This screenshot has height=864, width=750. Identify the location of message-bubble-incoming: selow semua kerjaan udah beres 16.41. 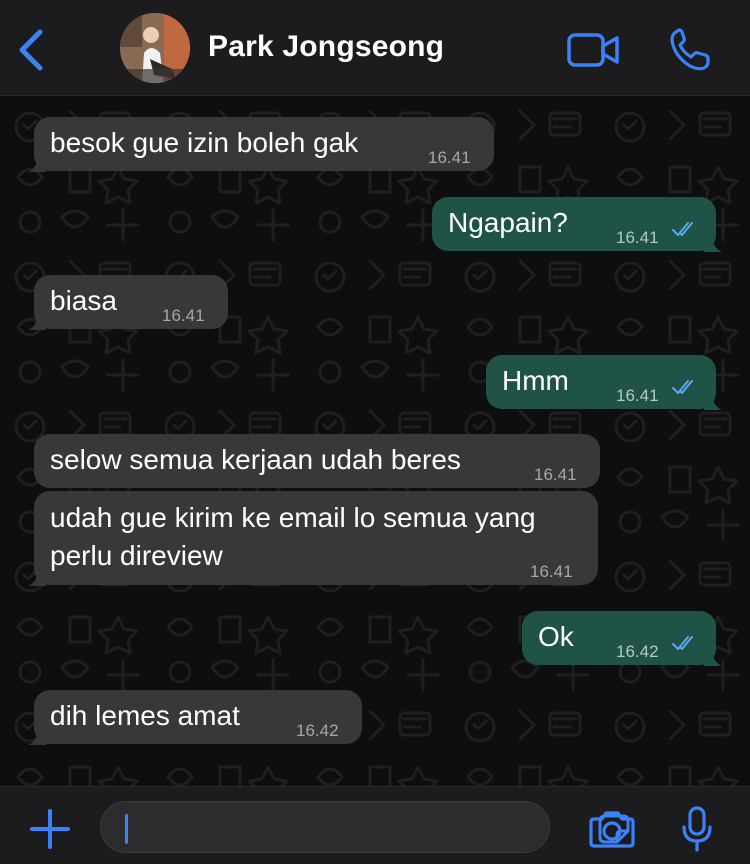
(317, 461).